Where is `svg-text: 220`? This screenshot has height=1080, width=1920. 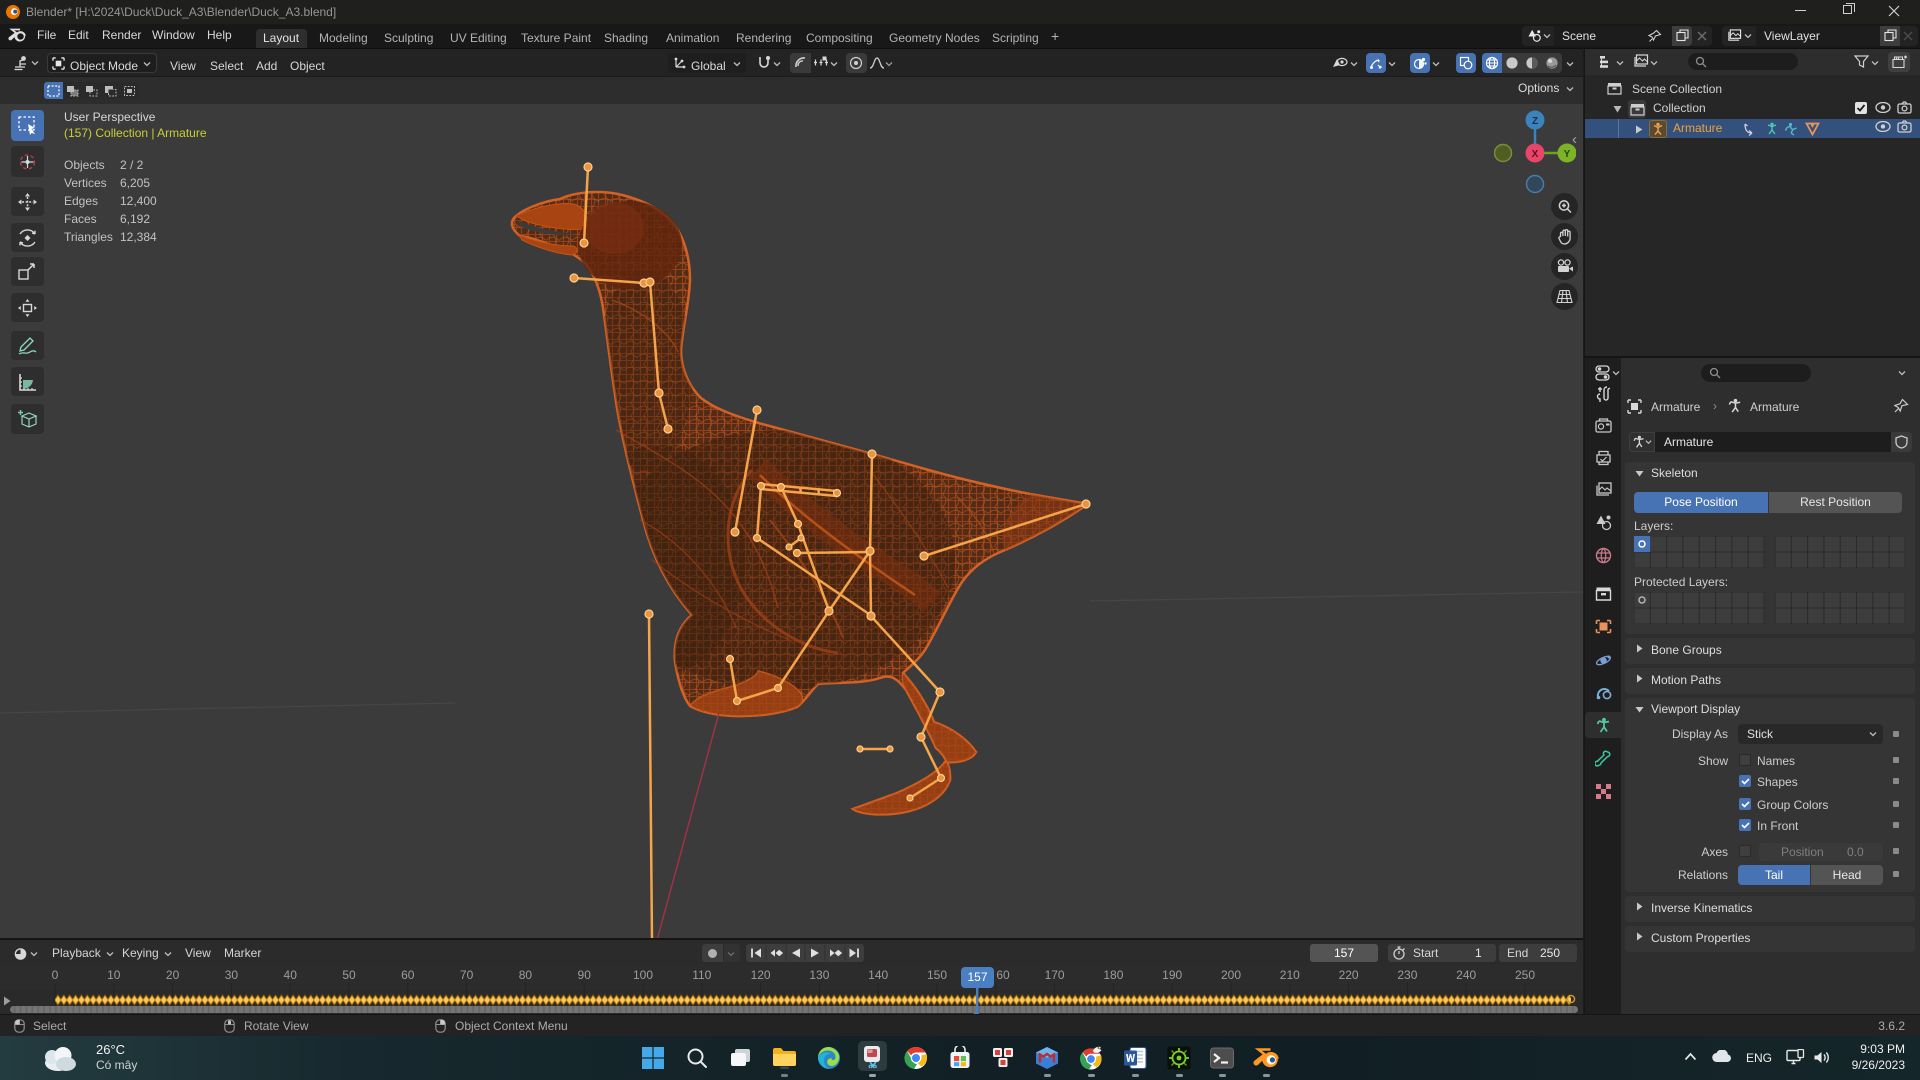 svg-text: 220 is located at coordinates (1349, 975).